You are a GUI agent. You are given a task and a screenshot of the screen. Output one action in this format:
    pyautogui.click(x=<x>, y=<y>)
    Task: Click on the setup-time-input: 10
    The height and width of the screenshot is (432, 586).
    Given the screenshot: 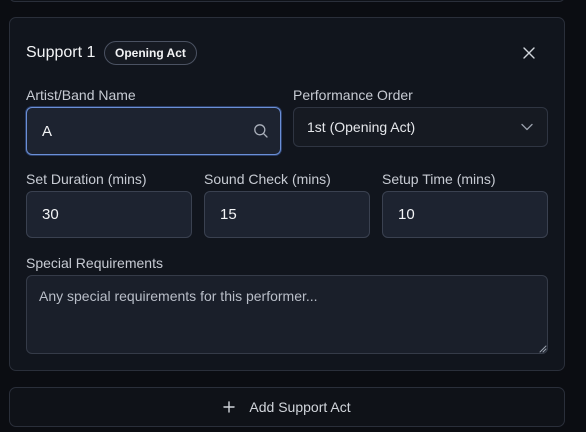 What is the action you would take?
    pyautogui.click(x=465, y=214)
    